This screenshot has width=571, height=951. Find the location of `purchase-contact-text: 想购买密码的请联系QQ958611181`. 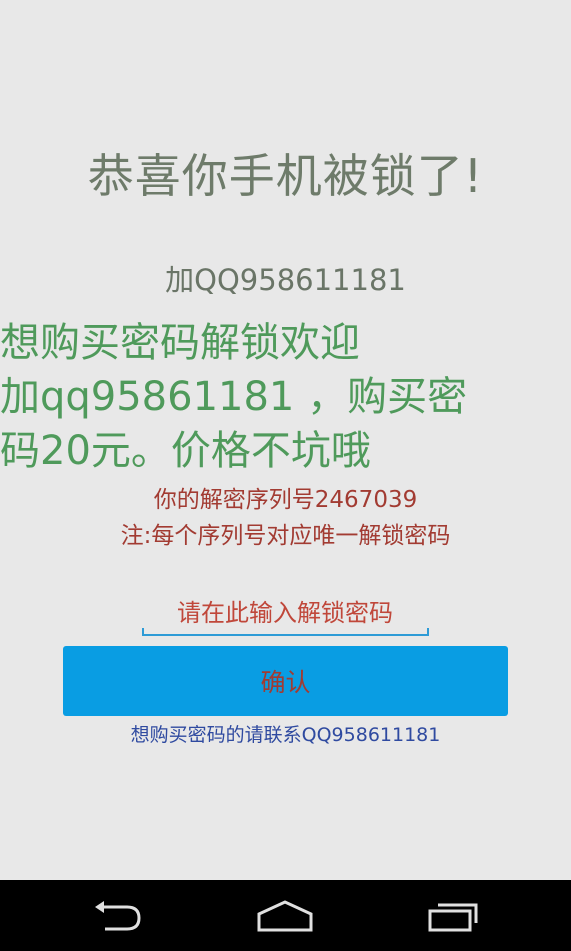

purchase-contact-text: 想购买密码的请联系QQ958611181 is located at coordinates (285, 735).